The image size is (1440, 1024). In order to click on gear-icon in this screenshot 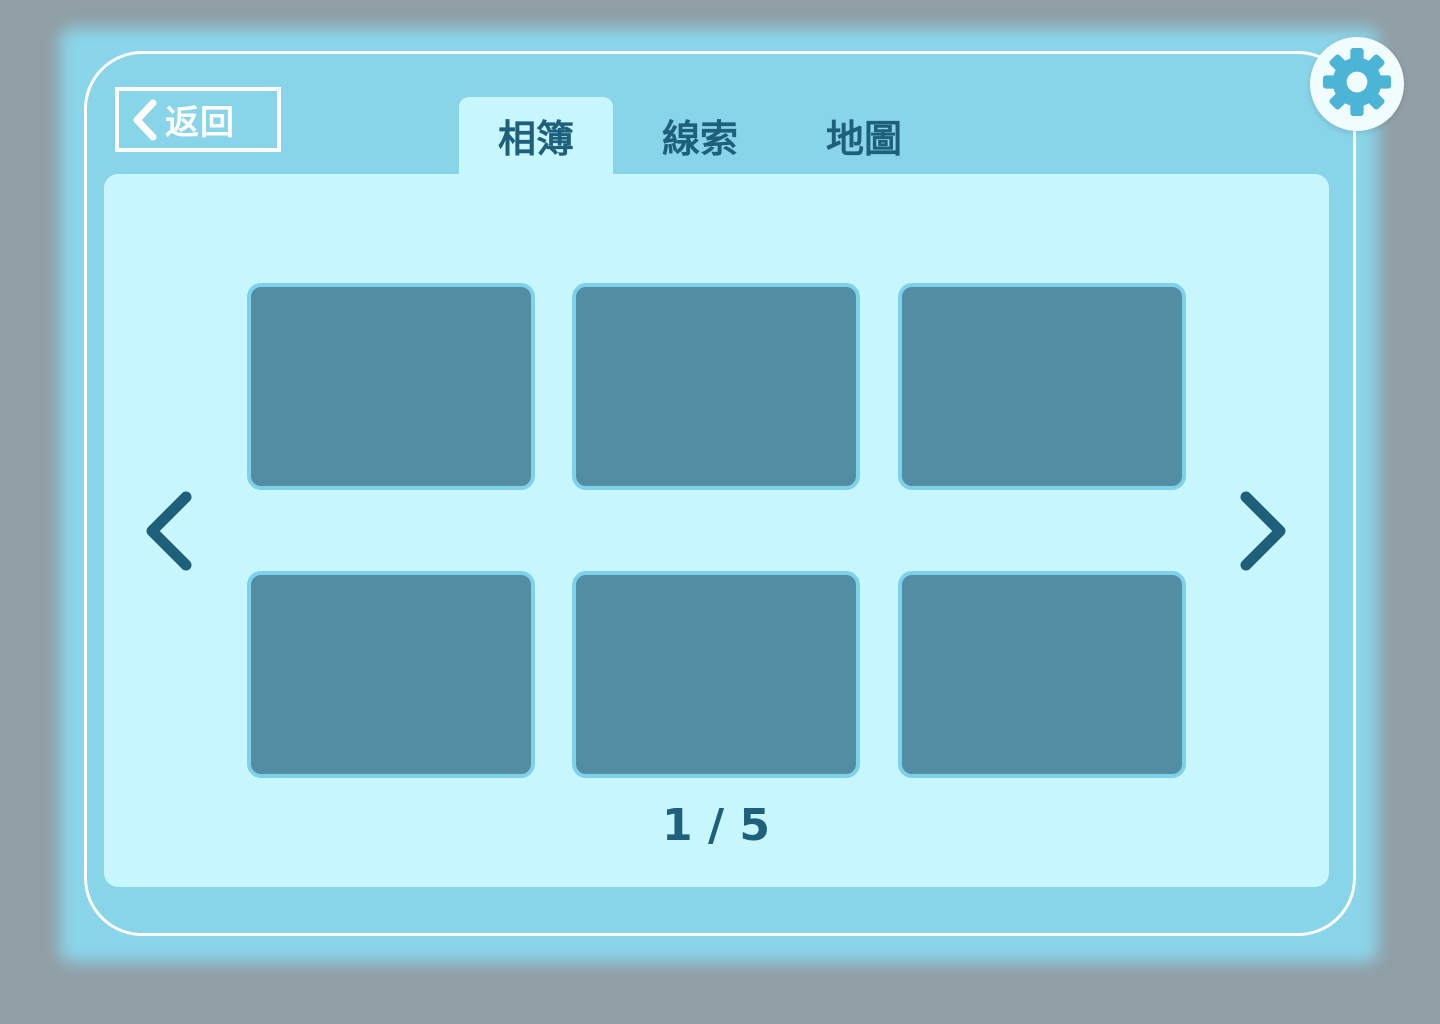, I will do `click(1357, 84)`.